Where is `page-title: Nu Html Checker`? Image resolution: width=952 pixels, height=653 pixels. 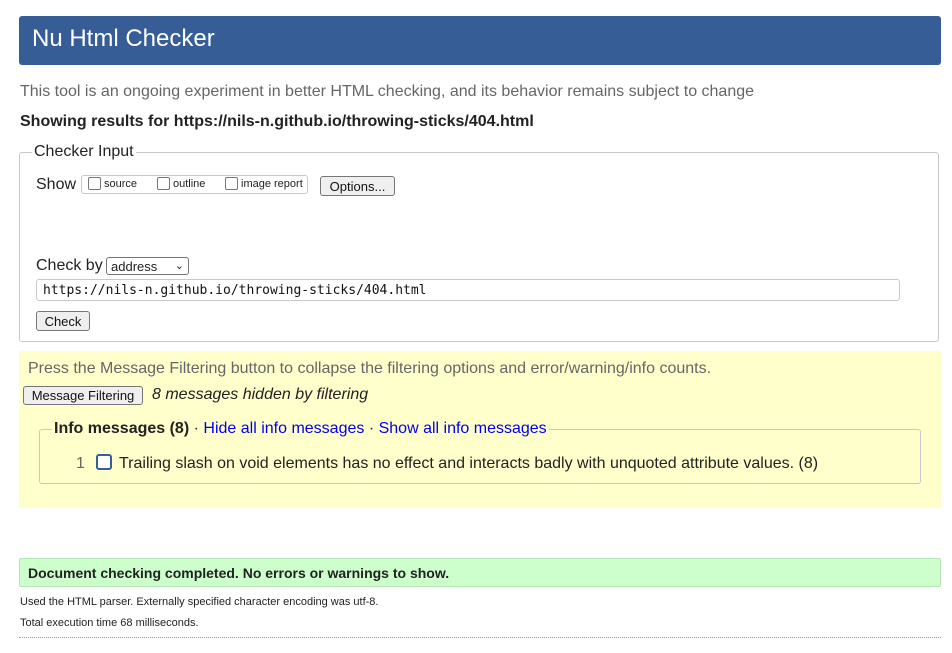
page-title: Nu Html Checker is located at coordinates (123, 38).